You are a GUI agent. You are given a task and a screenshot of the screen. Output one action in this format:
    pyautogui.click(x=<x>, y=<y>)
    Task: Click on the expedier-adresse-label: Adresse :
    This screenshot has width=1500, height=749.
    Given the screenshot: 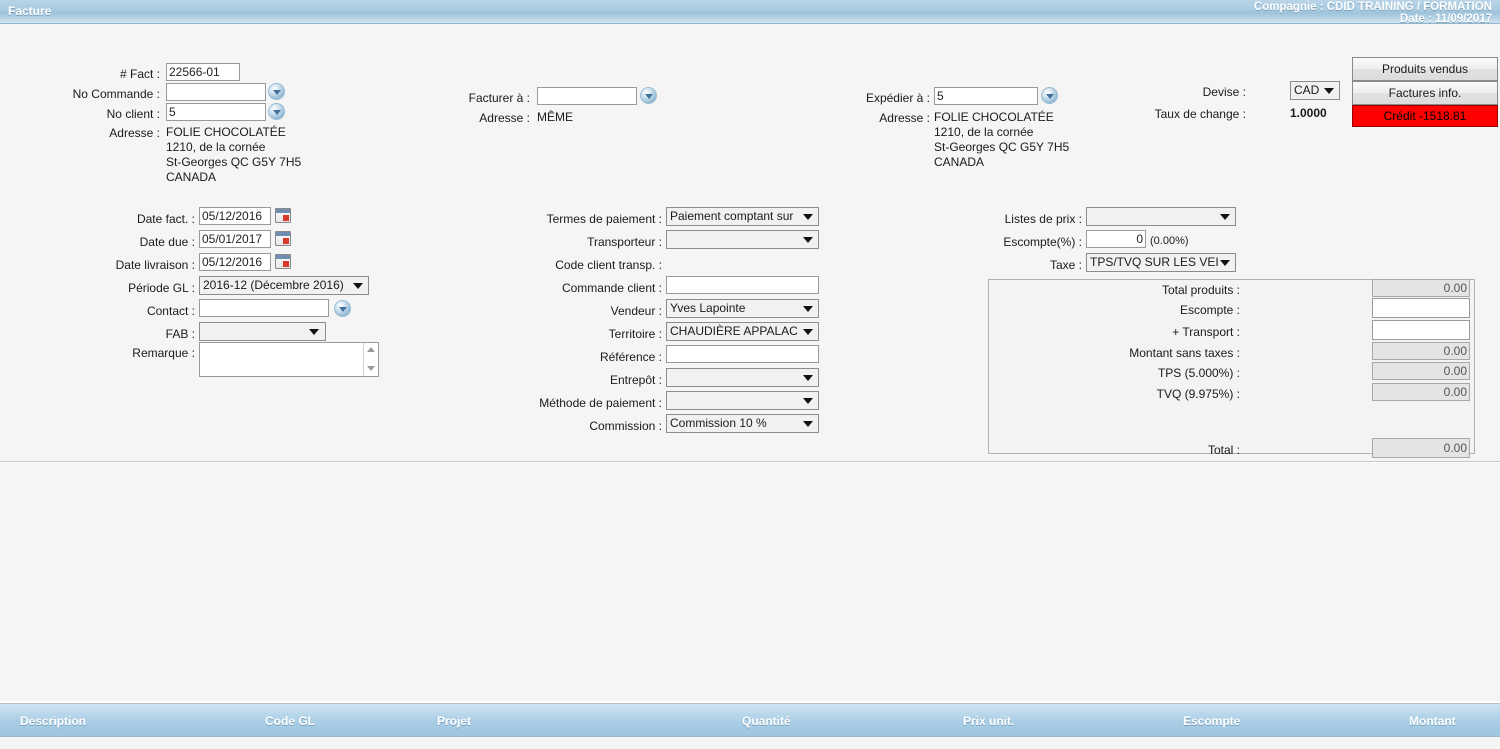 What is the action you would take?
    pyautogui.click(x=904, y=118)
    